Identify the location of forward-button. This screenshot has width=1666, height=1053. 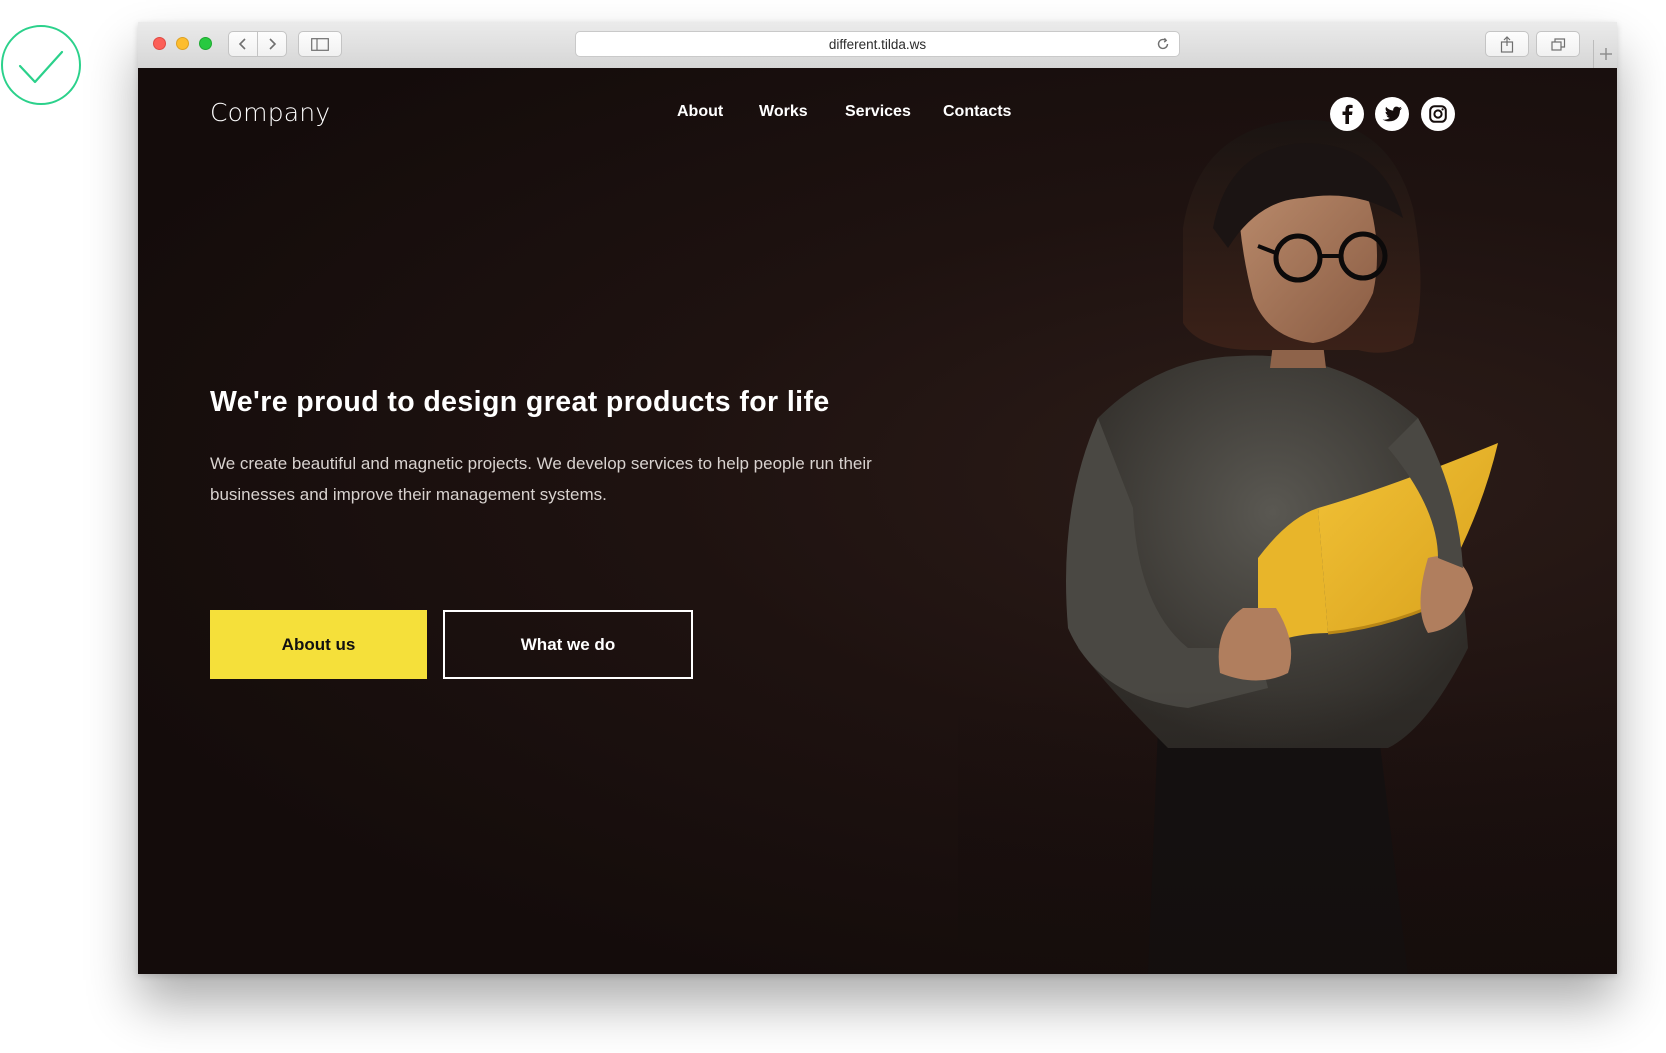
(272, 44).